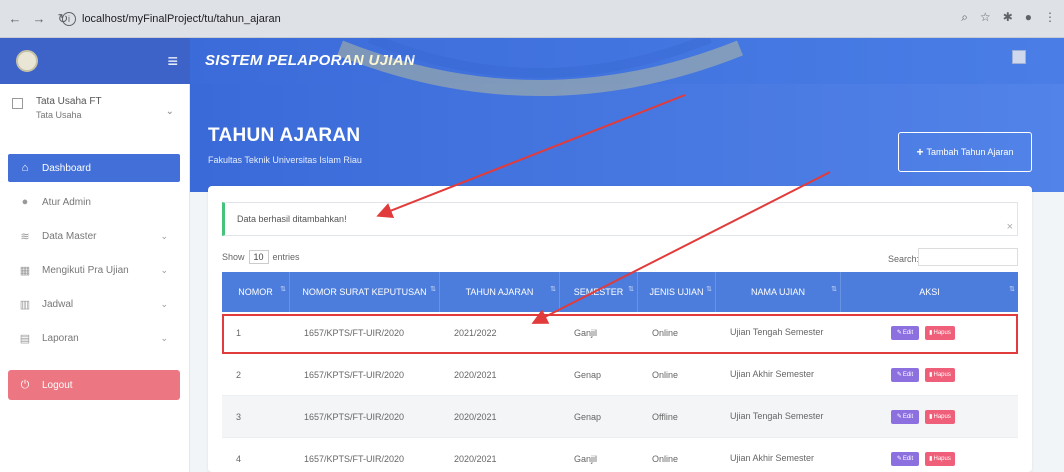 The width and height of the screenshot is (1064, 472). I want to click on profile-role: Tata Usaha, so click(59, 115).